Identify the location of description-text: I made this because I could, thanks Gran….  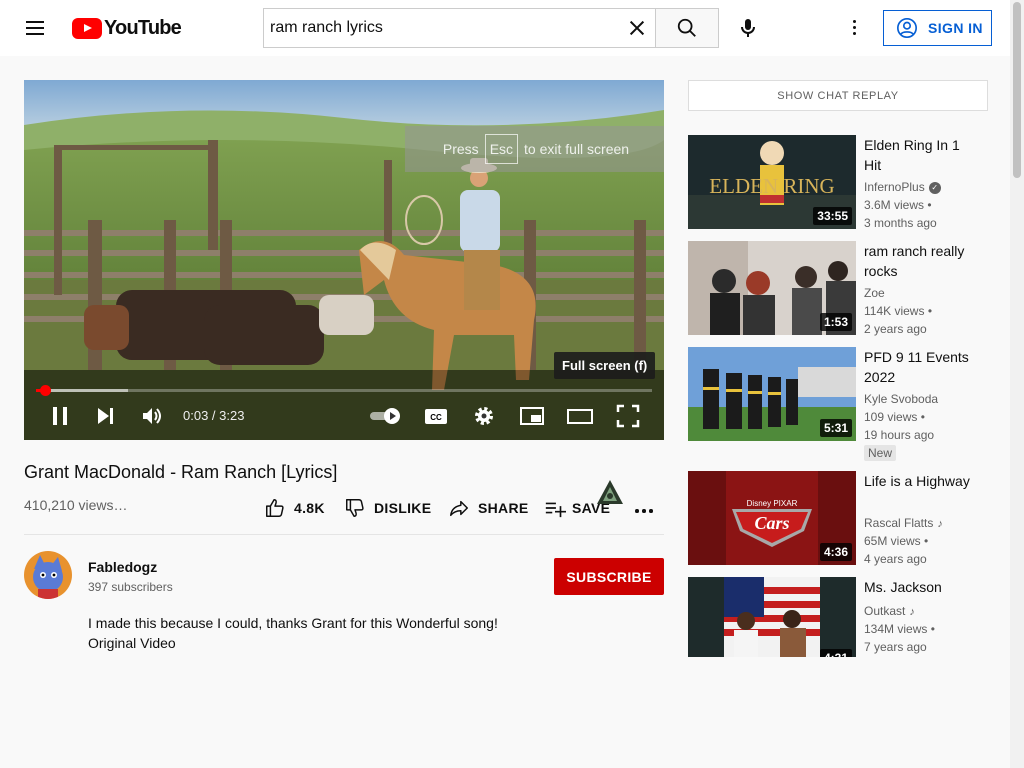
(293, 623).